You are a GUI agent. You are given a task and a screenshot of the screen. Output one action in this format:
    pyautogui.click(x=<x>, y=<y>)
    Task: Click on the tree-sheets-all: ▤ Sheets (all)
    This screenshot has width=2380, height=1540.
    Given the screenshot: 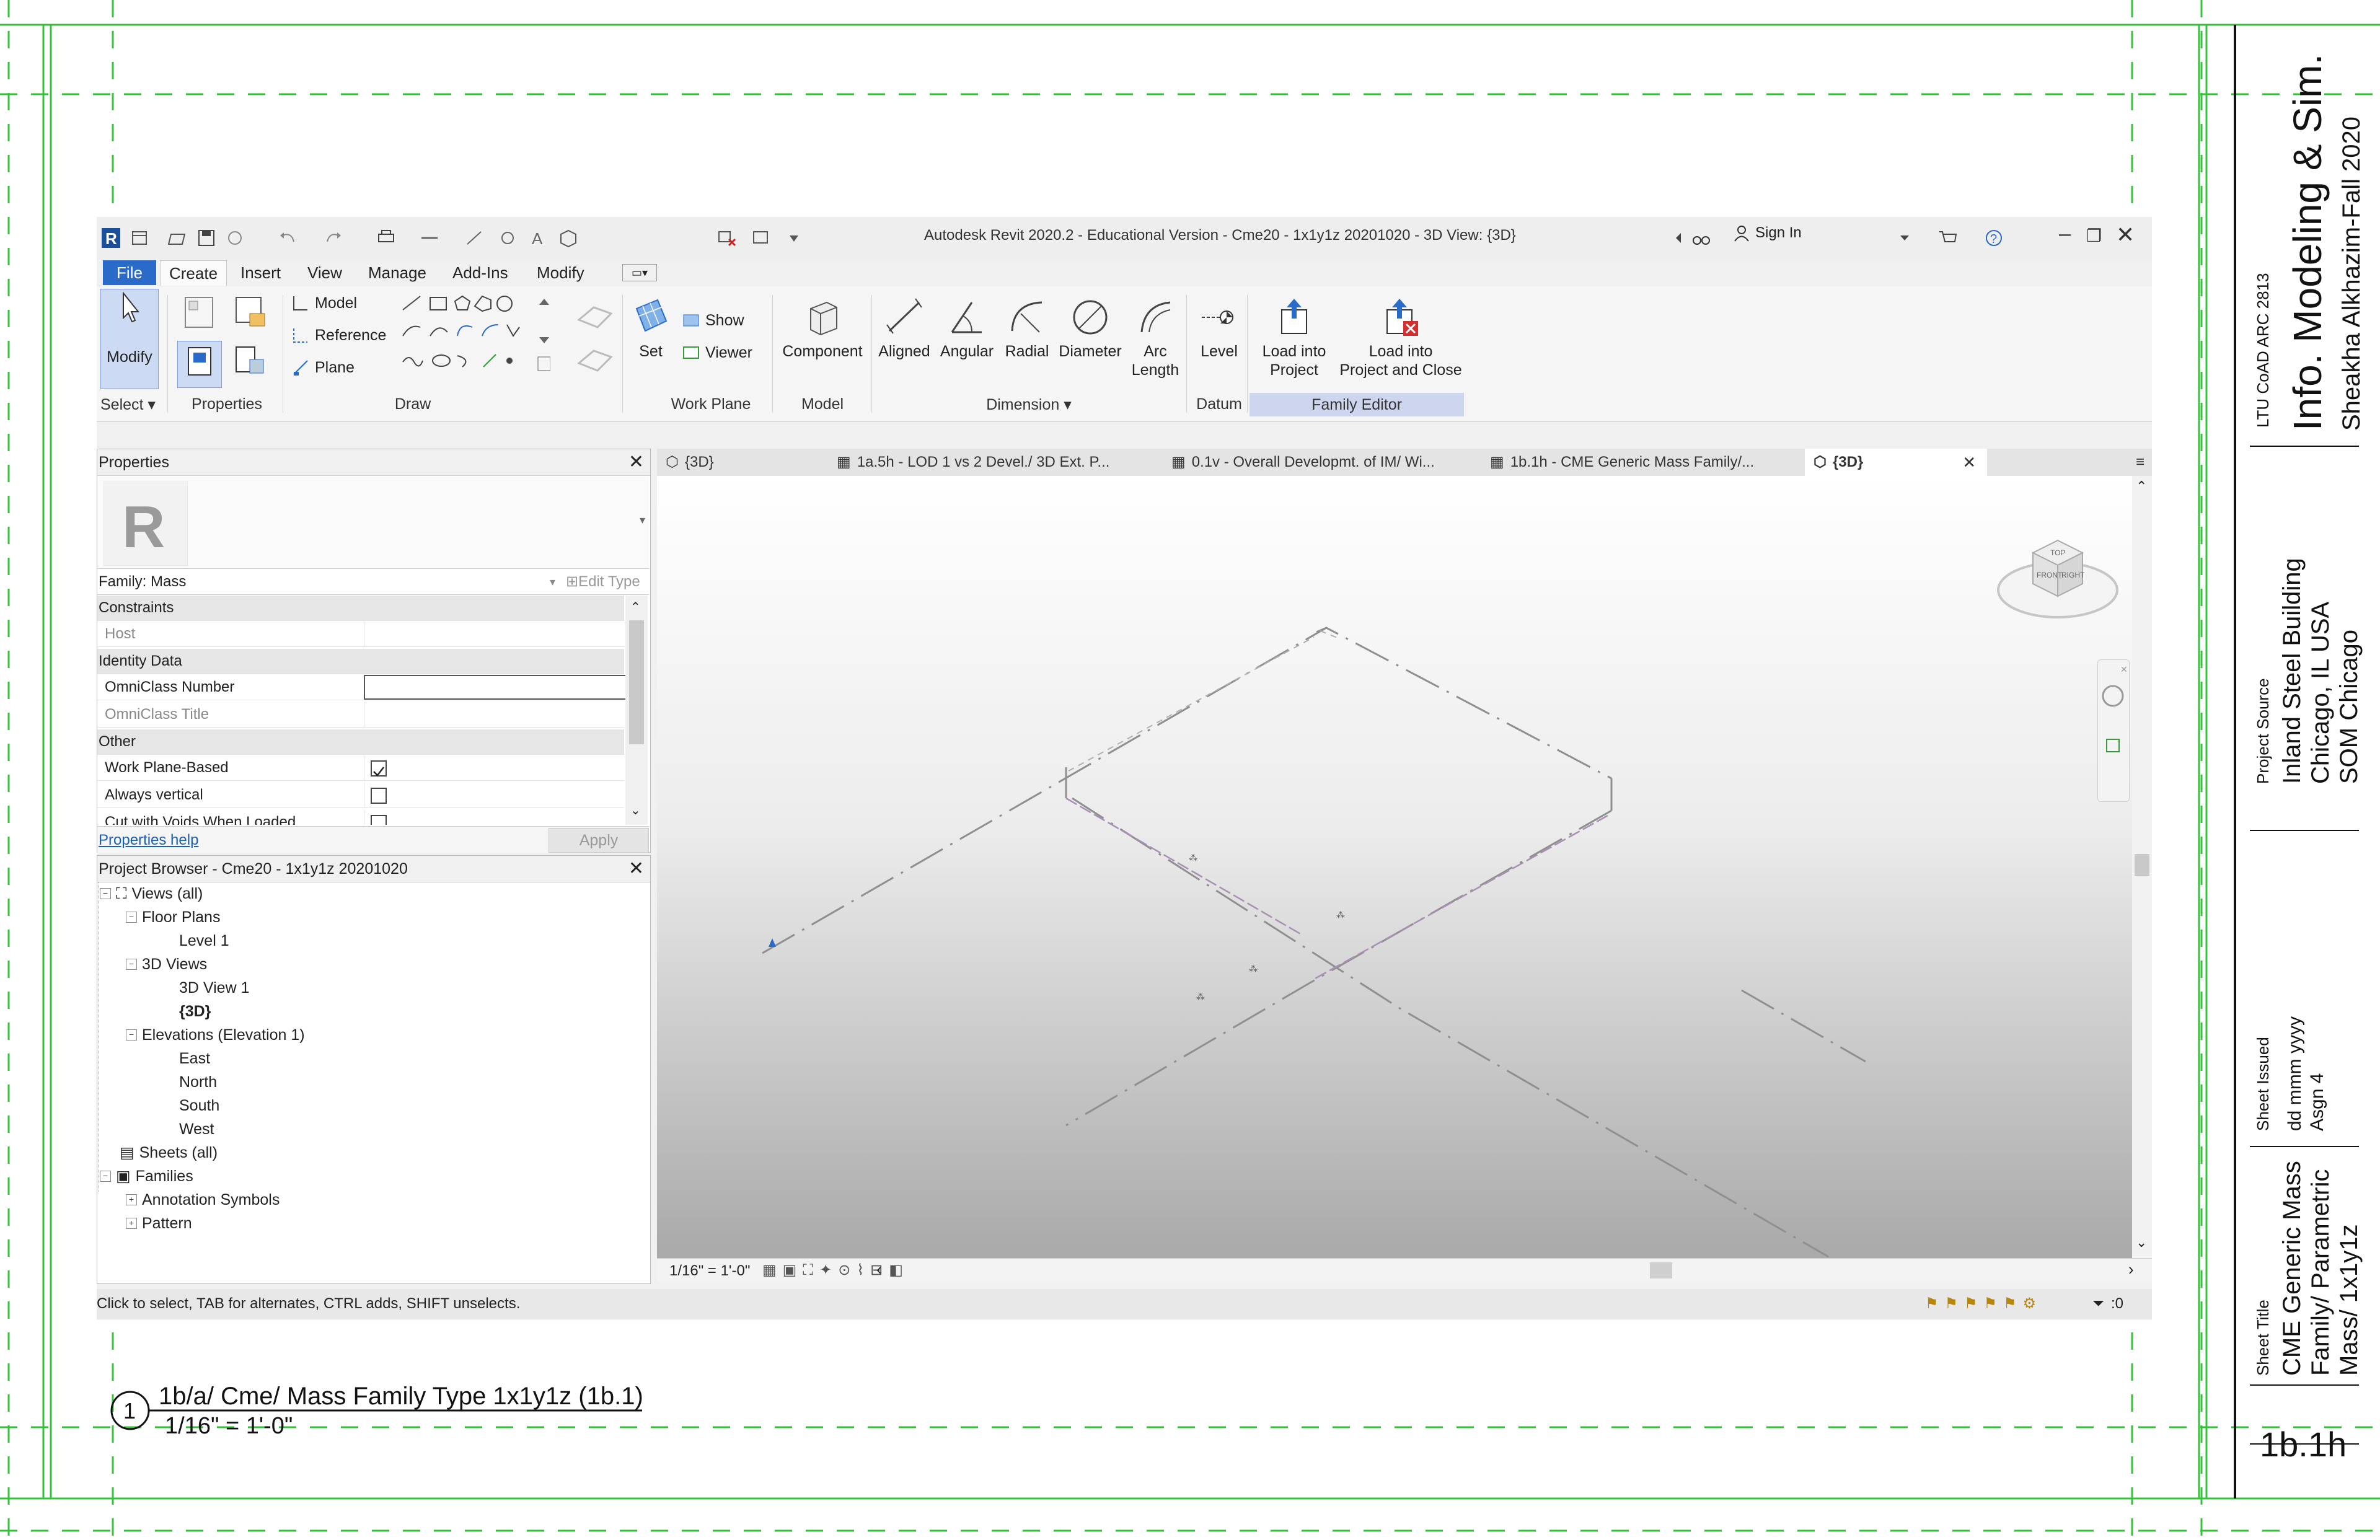 What is the action you would take?
    pyautogui.click(x=169, y=1152)
    